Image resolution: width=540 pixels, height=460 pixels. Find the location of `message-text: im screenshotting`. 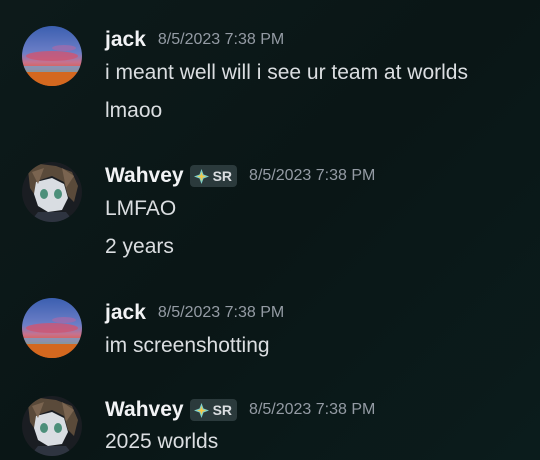

message-text: im screenshotting is located at coordinates (187, 345).